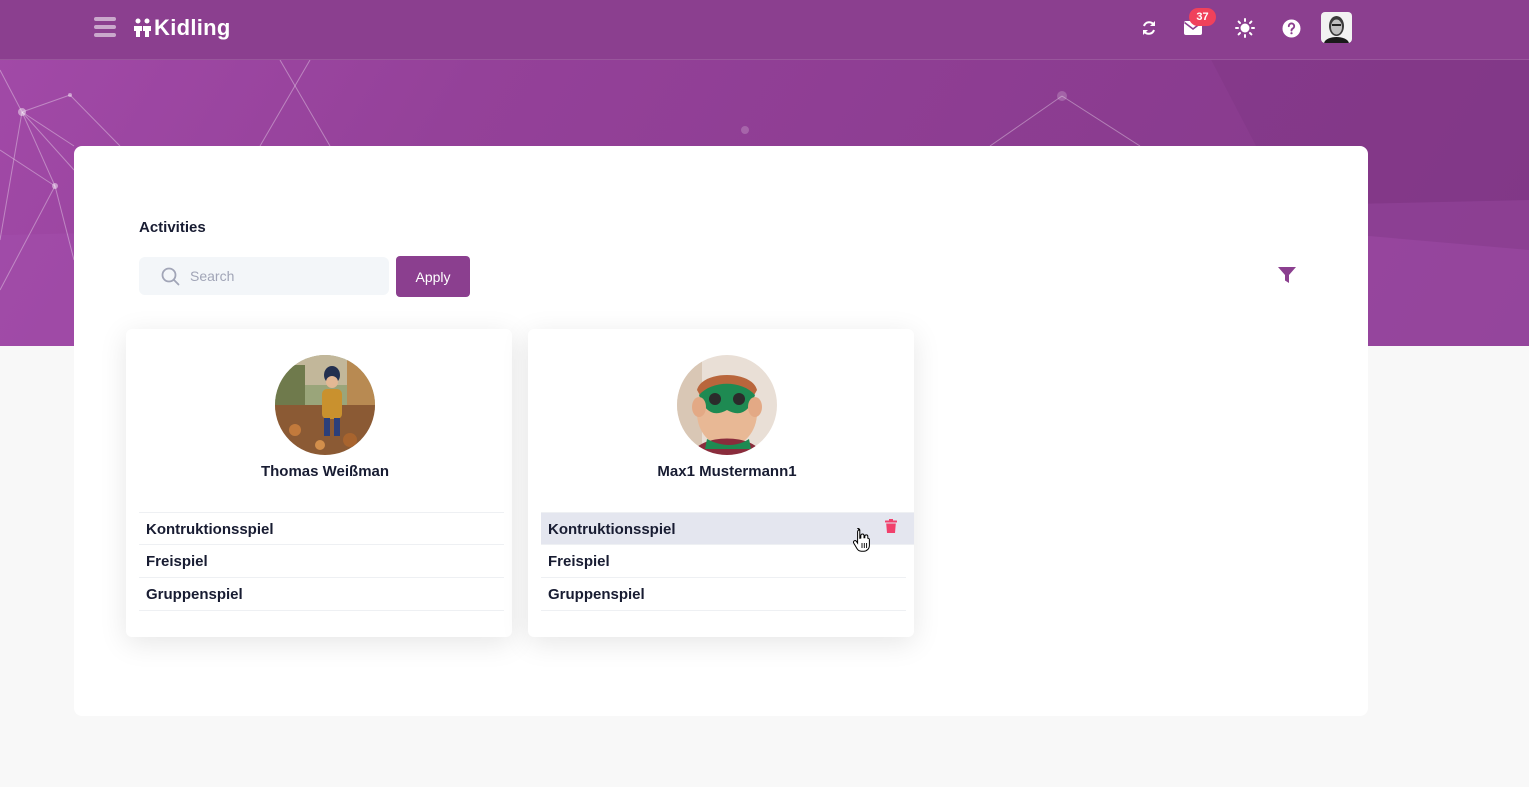  I want to click on activity-item-hovered: Kontruktionsspiel, so click(727, 528).